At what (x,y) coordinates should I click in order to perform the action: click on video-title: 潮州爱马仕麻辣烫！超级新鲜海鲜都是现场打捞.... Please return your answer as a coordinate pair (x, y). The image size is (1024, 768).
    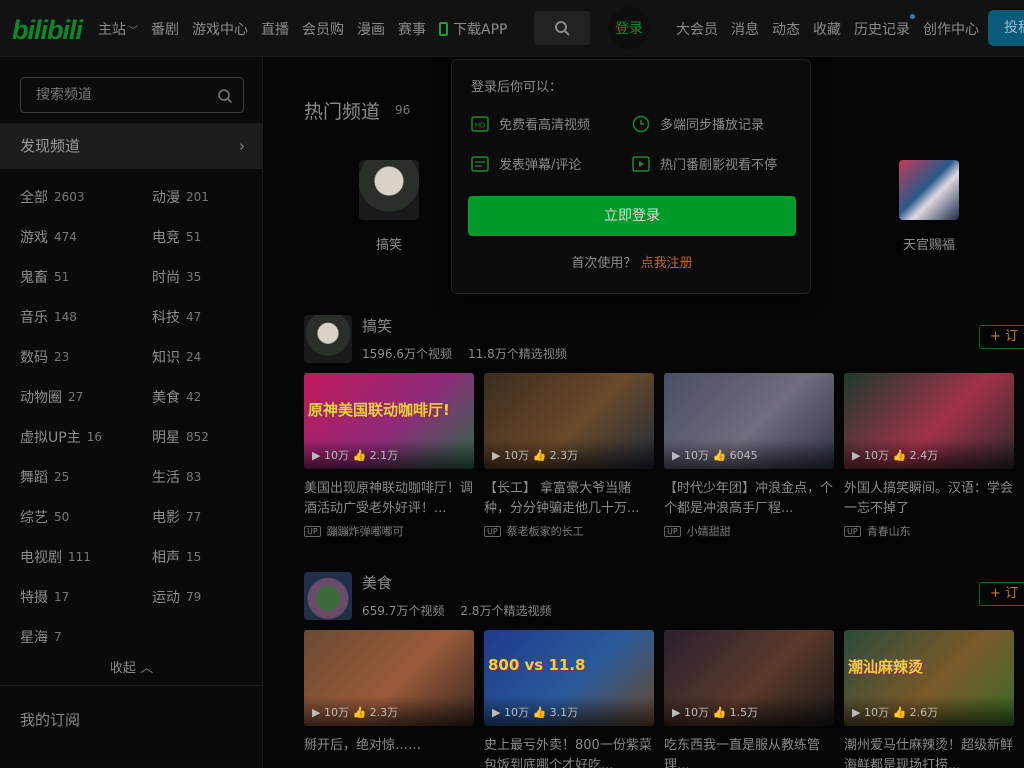
    Looking at the image, I should click on (929, 752).